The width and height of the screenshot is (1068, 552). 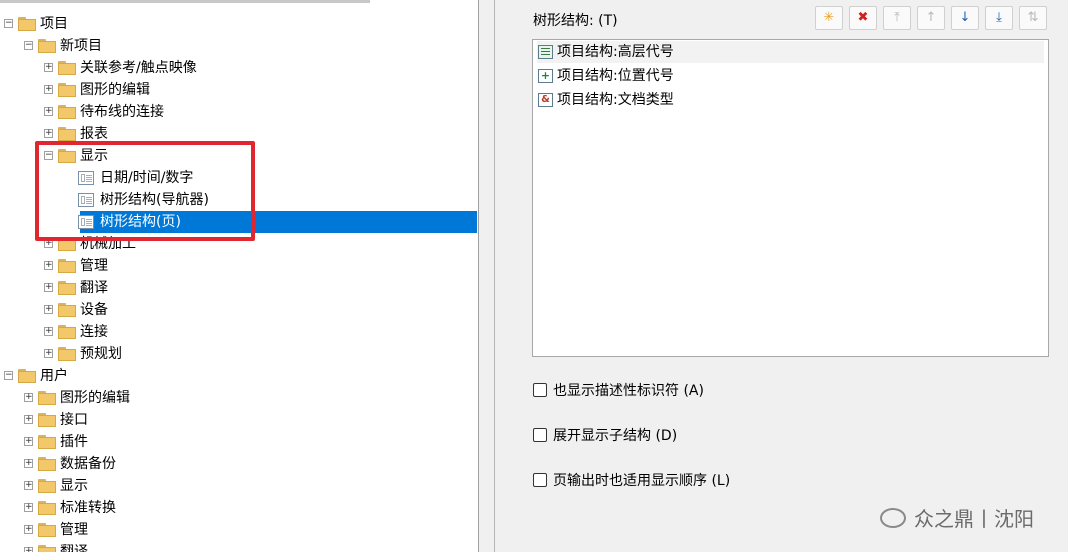 What do you see at coordinates (829, 18) in the screenshot?
I see `new-icon: ✳` at bounding box center [829, 18].